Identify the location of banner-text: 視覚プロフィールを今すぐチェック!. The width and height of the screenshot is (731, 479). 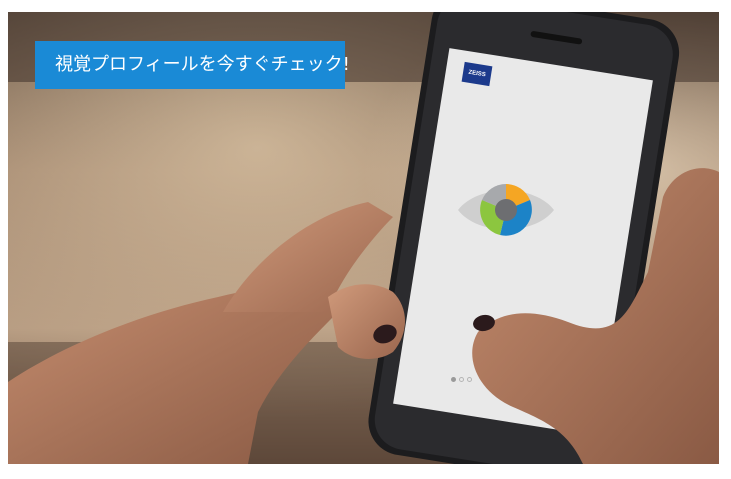
(202, 64).